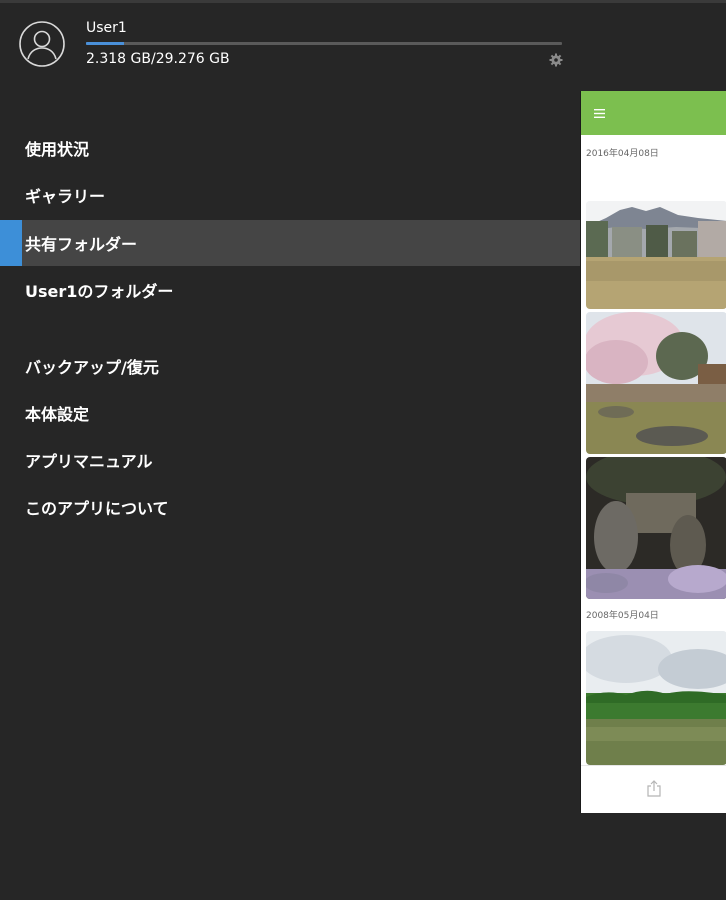  Describe the element at coordinates (42, 44) in the screenshot. I see `user-avatar-icon` at that location.